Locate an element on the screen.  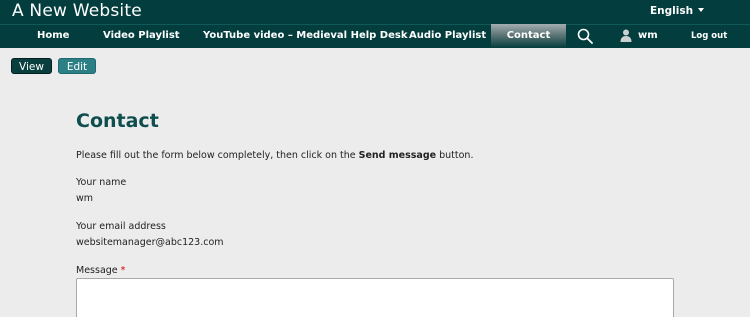
name-value: wm is located at coordinates (85, 198).